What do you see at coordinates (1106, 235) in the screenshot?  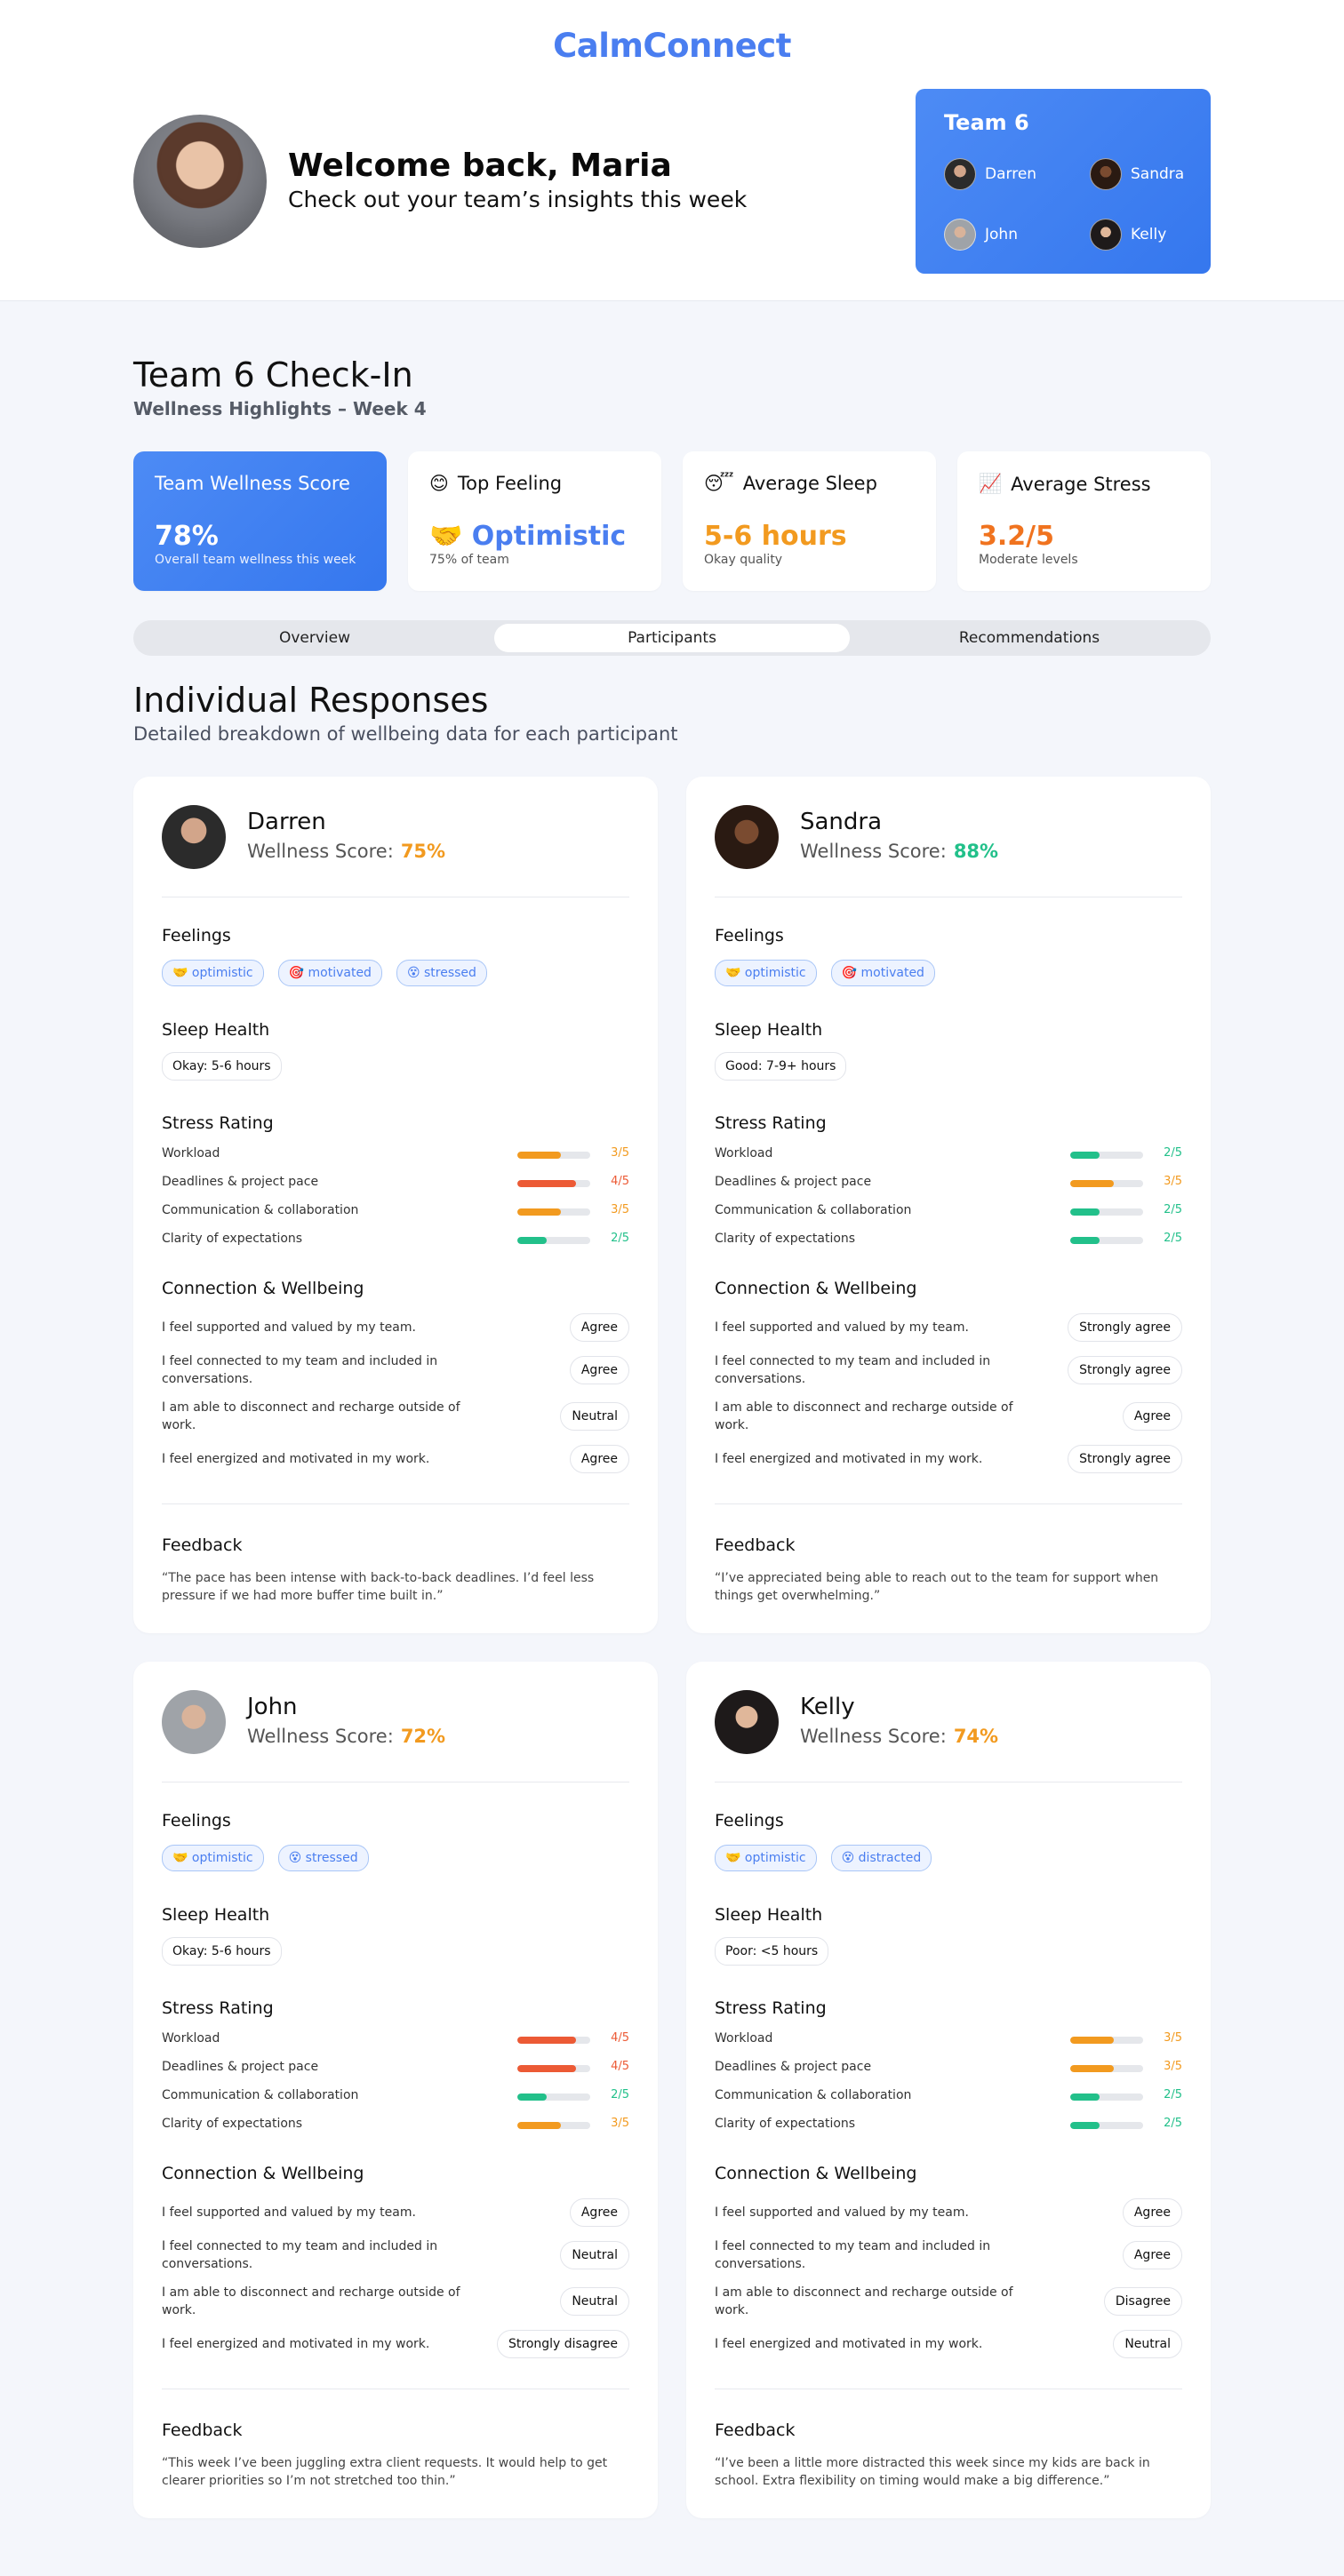 I see `kelly-avatar` at bounding box center [1106, 235].